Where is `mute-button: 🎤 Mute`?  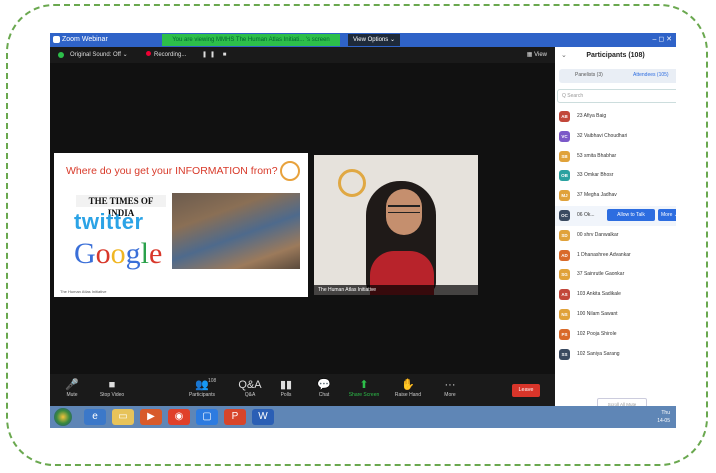 mute-button: 🎤 Mute is located at coordinates (72, 388).